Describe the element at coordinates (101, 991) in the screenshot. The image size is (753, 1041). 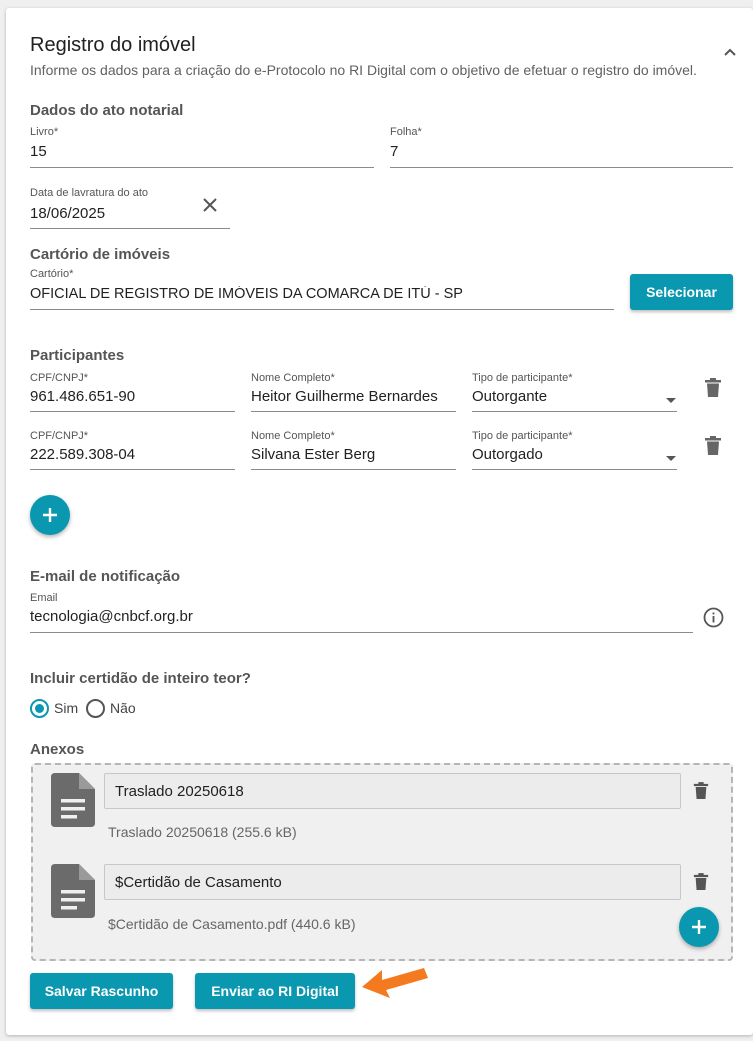
I see `salvar-rascunho-button: Salvar Rascunho` at that location.